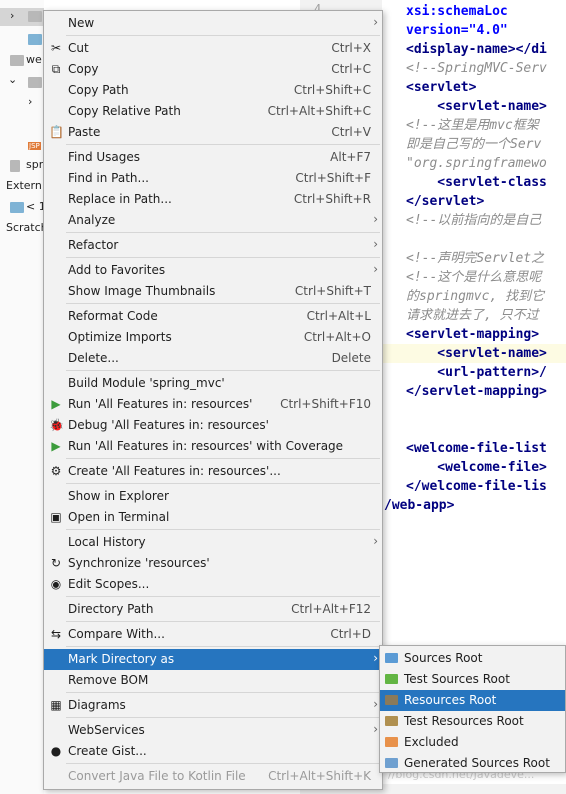 The width and height of the screenshot is (566, 794). What do you see at coordinates (146, 383) in the screenshot?
I see `menu-item-label: Build Module 'spring_mvc'` at bounding box center [146, 383].